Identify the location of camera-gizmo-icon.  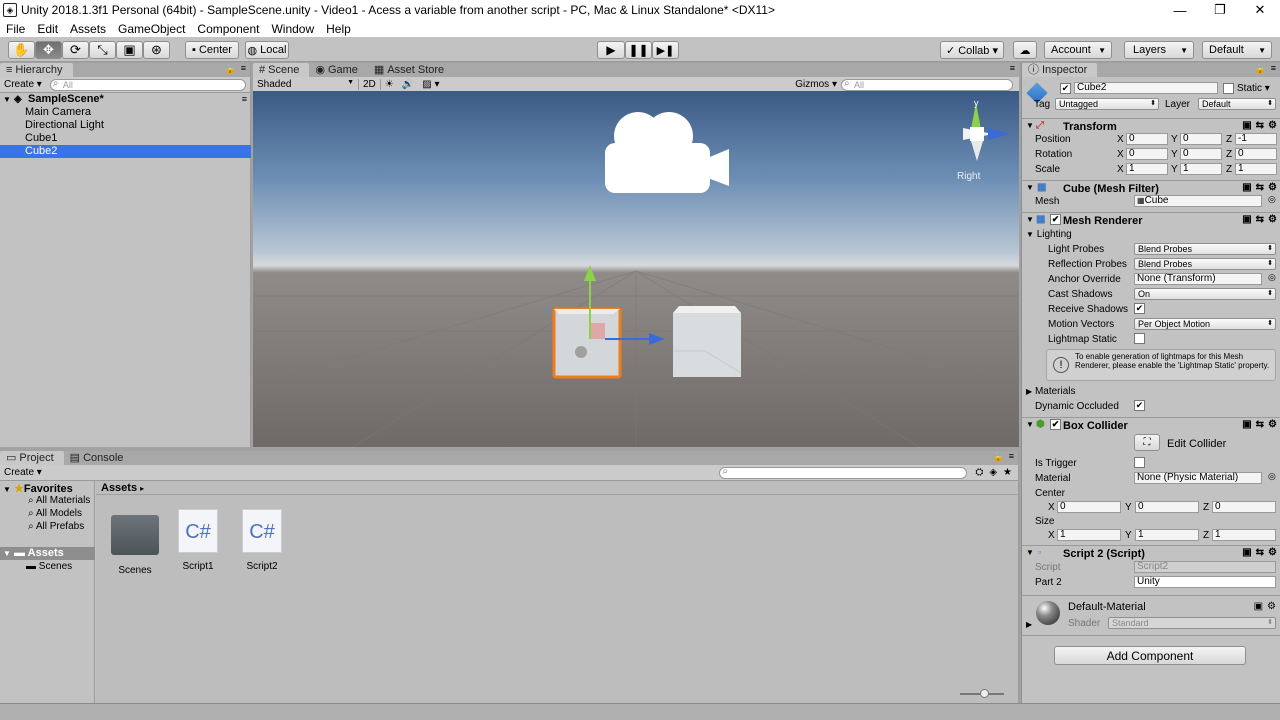
(667, 152).